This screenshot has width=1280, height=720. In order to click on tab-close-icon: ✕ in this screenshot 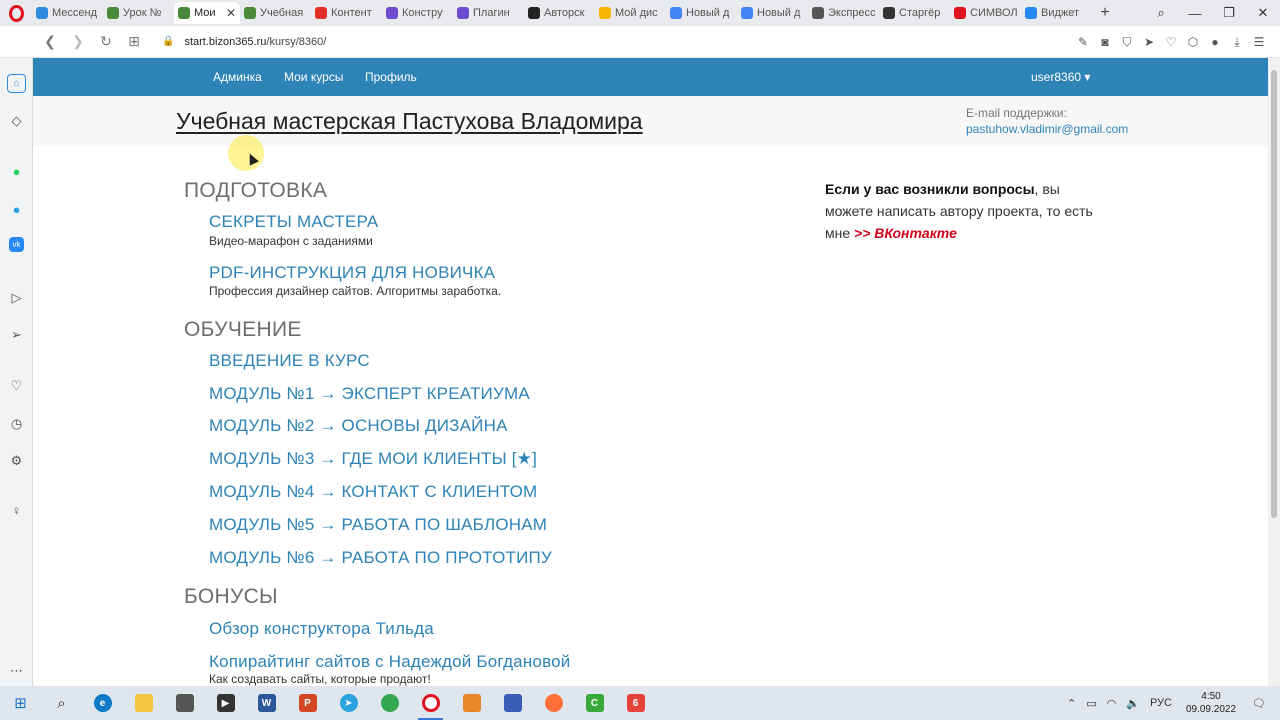, I will do `click(231, 13)`.